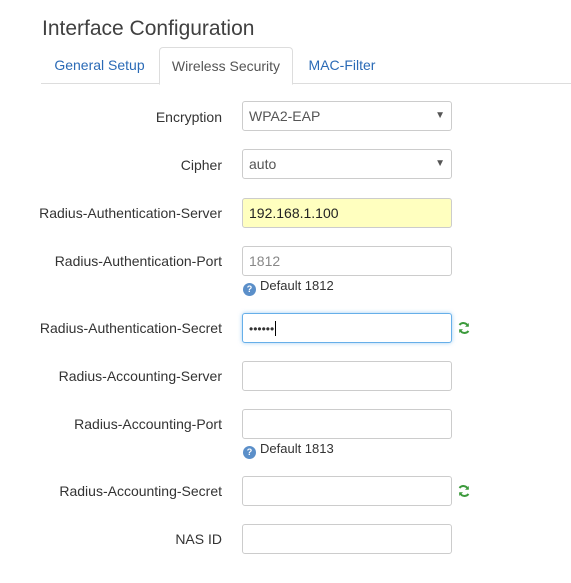  I want to click on radius-auth-secret-input: ••••••, so click(347, 328).